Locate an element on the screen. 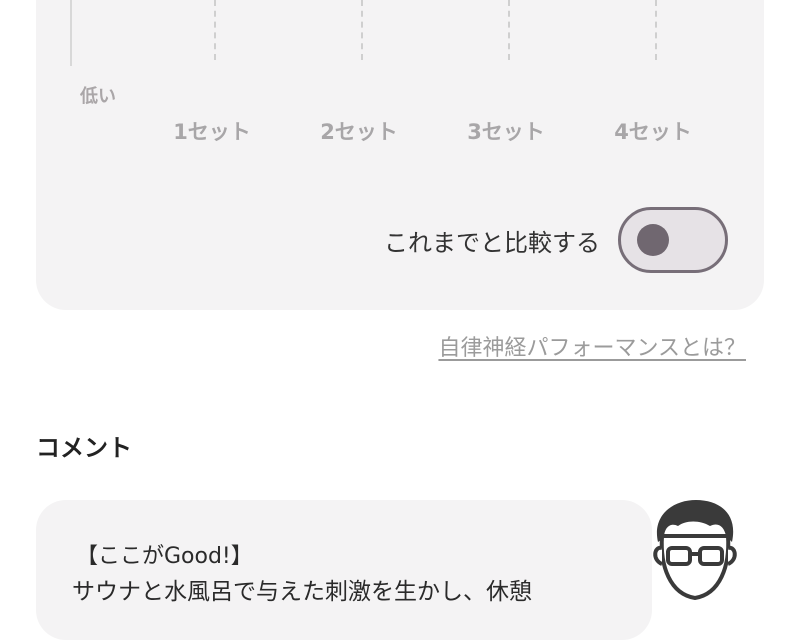 The image size is (800, 640). chart-x-tick-3: 3セット is located at coordinates (506, 132).